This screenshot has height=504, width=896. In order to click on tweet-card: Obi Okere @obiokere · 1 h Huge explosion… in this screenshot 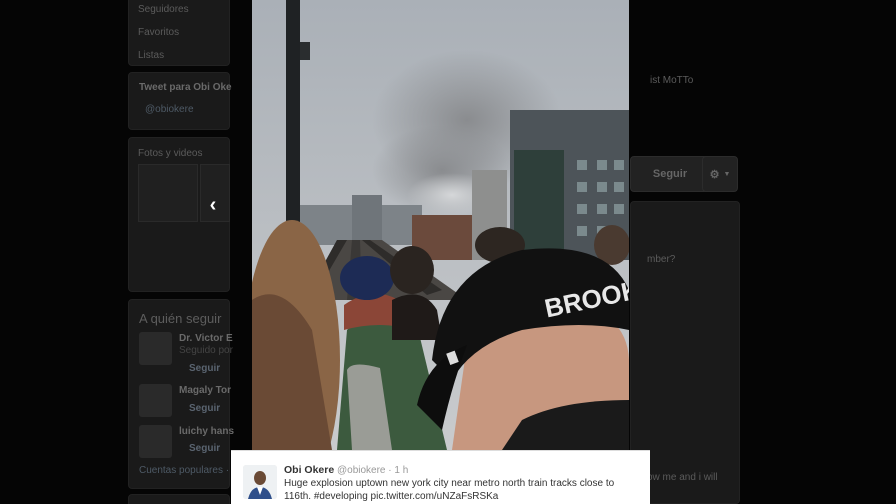, I will do `click(440, 477)`.